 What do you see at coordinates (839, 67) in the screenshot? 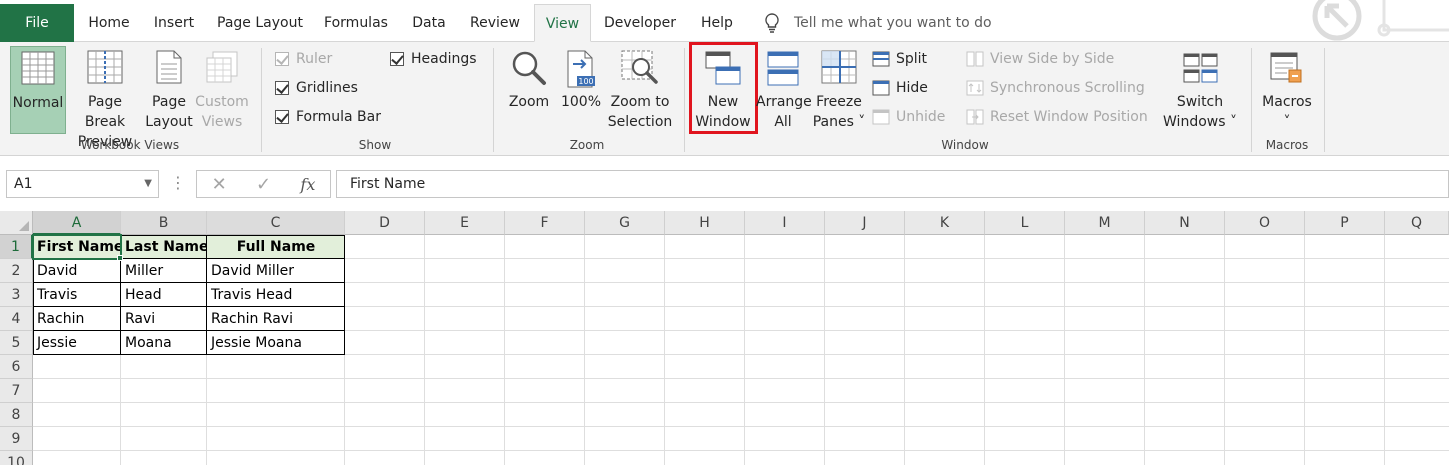
I see `freeze-panes-icon` at bounding box center [839, 67].